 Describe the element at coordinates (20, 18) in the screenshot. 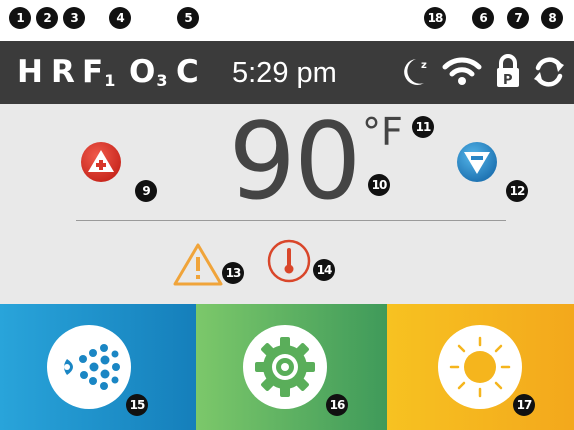

I see `callout-1: 1` at that location.